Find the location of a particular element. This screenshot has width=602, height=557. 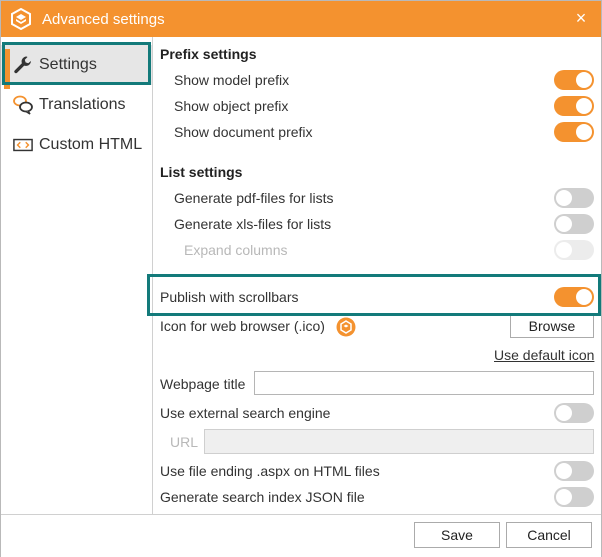

aspx-ending-label: Use file ending .aspx on HTML files is located at coordinates (270, 471).